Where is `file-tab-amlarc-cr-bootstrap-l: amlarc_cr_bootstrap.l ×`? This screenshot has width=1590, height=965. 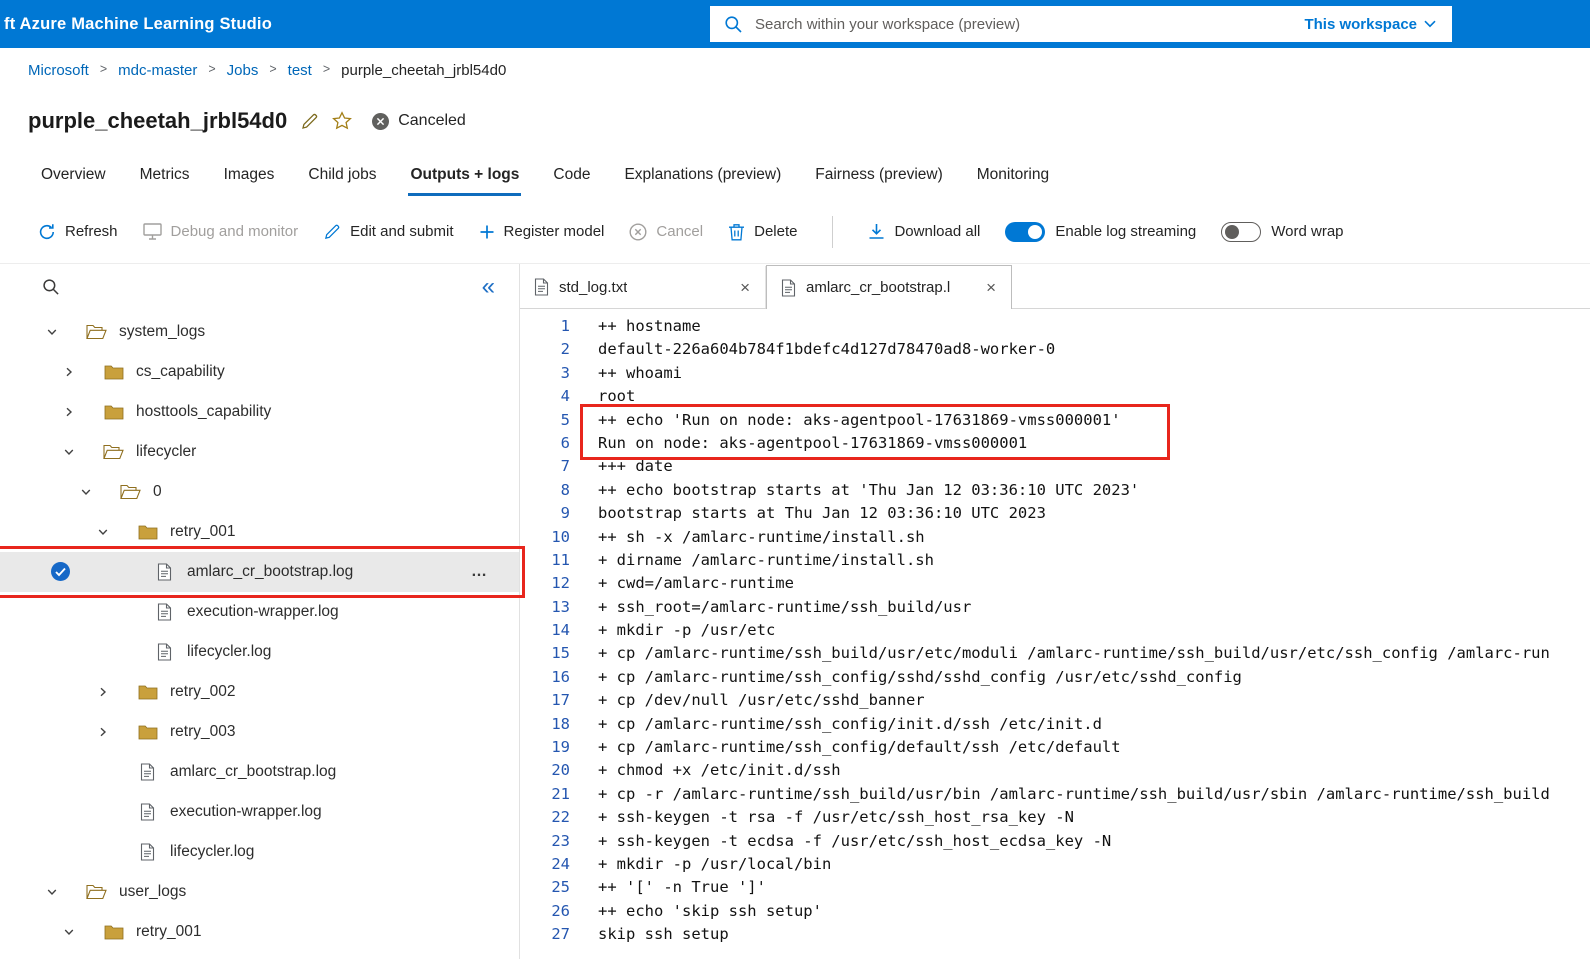
file-tab-amlarc-cr-bootstrap-l: amlarc_cr_bootstrap.l × is located at coordinates (889, 287).